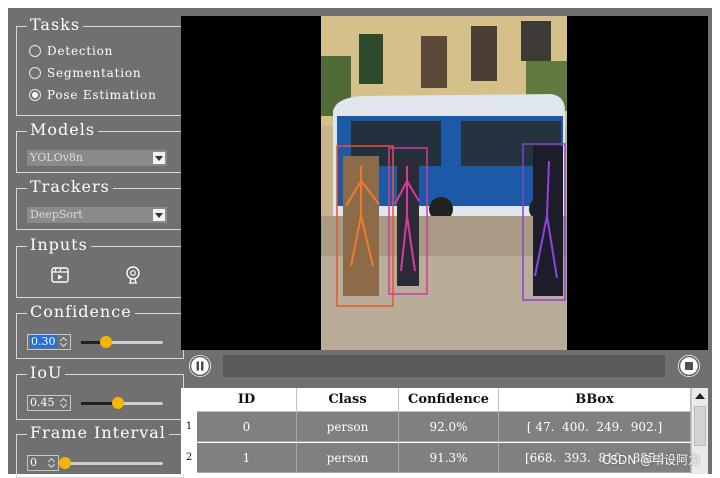  Describe the element at coordinates (200, 366) in the screenshot. I see `pause-icon` at that location.